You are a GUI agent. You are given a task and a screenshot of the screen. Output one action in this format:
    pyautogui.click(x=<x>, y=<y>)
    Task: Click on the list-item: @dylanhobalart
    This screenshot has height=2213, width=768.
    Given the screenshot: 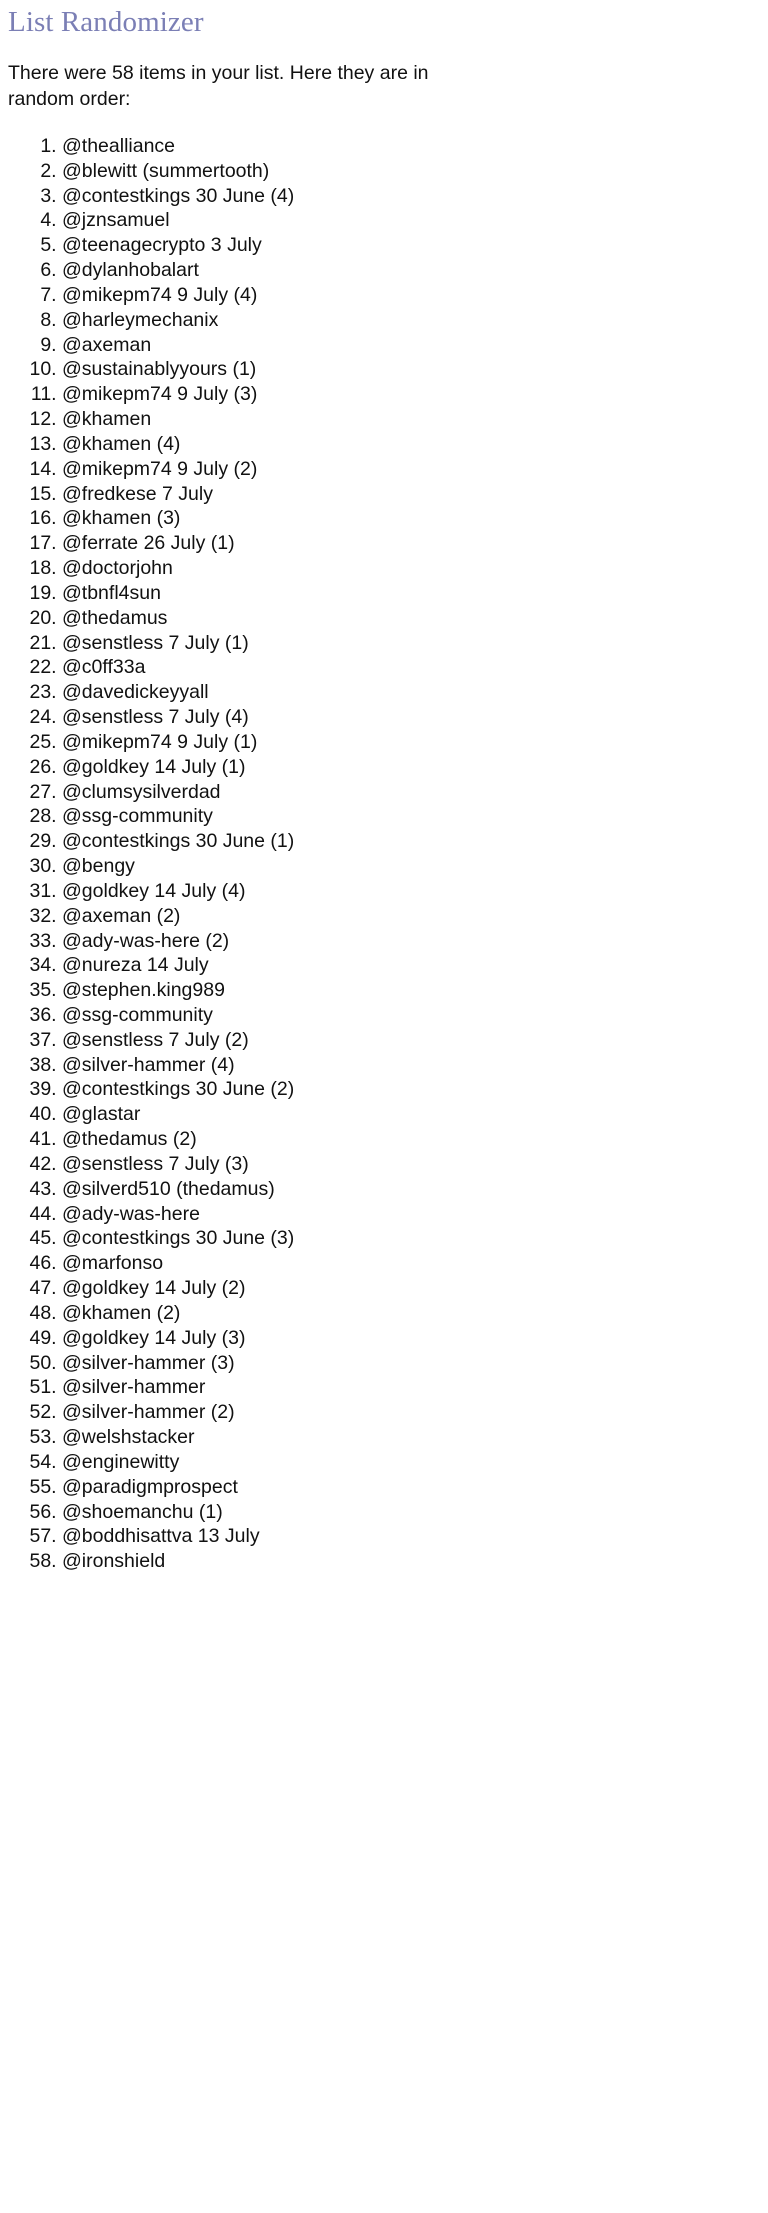 What is the action you would take?
    pyautogui.click(x=411, y=270)
    